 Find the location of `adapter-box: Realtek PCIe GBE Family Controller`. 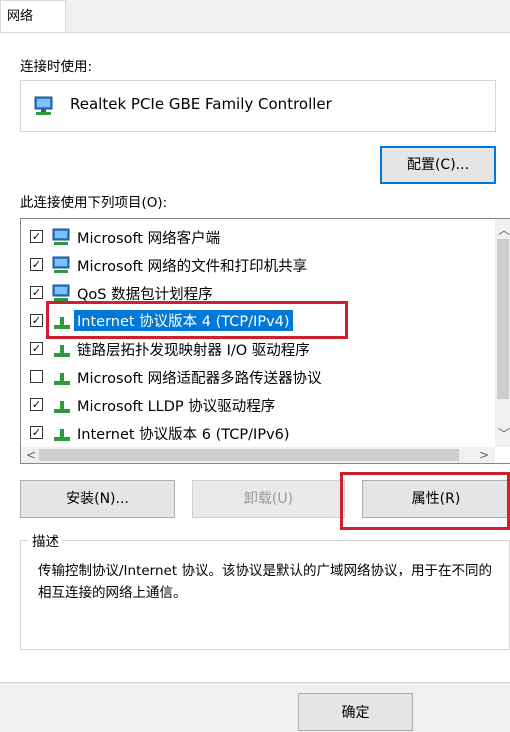

adapter-box: Realtek PCIe GBE Family Controller is located at coordinates (258, 106).